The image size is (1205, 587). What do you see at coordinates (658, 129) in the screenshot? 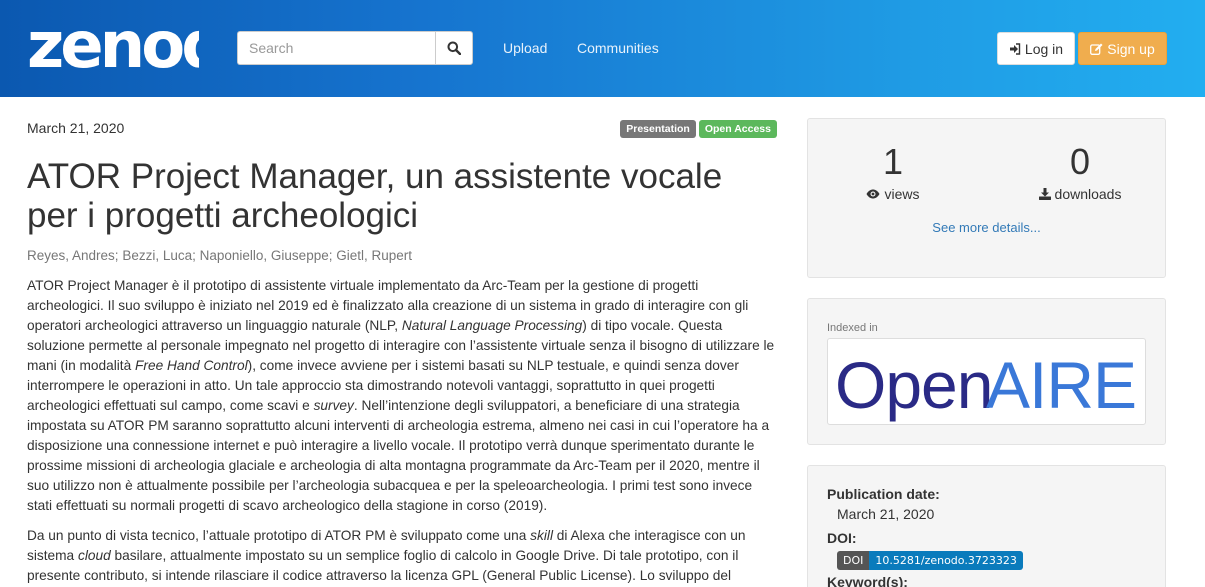
I see `resource-type-badge: Presentation` at bounding box center [658, 129].